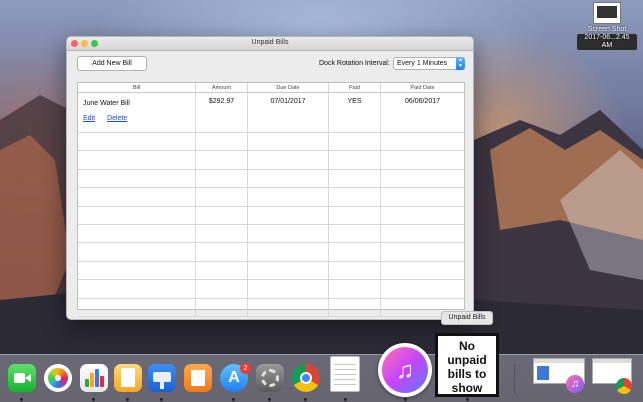 The height and width of the screenshot is (402, 643). I want to click on edit-bill-link: Edit, so click(89, 118).